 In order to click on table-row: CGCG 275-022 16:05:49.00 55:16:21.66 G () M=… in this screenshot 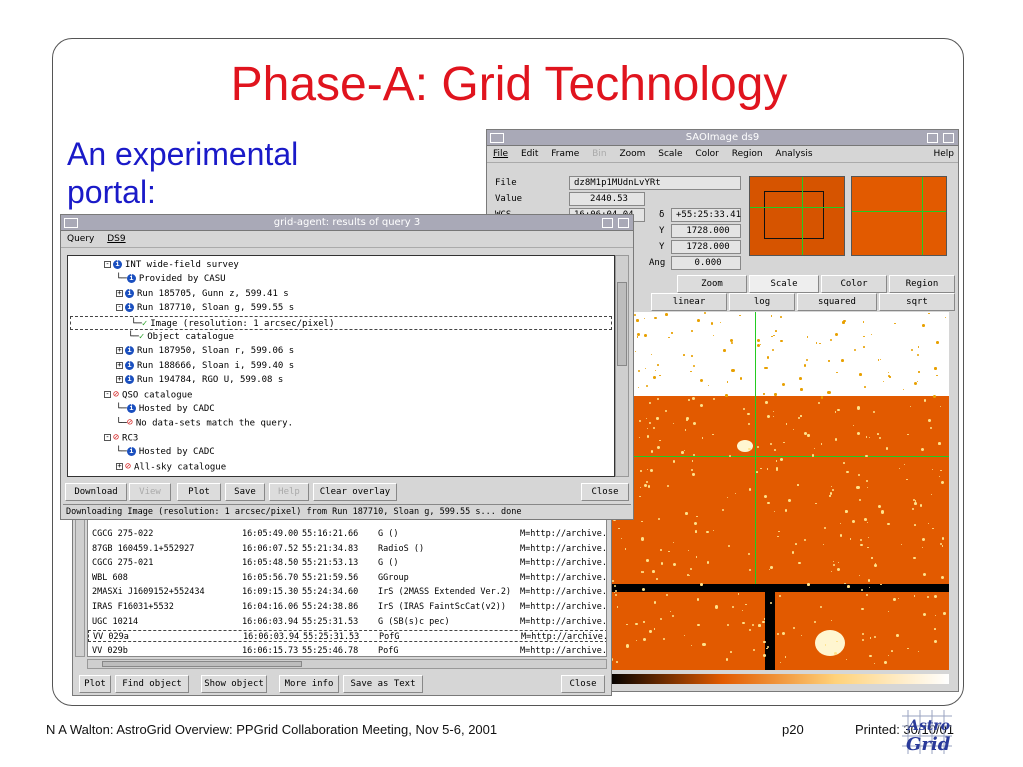, I will do `click(347, 534)`.